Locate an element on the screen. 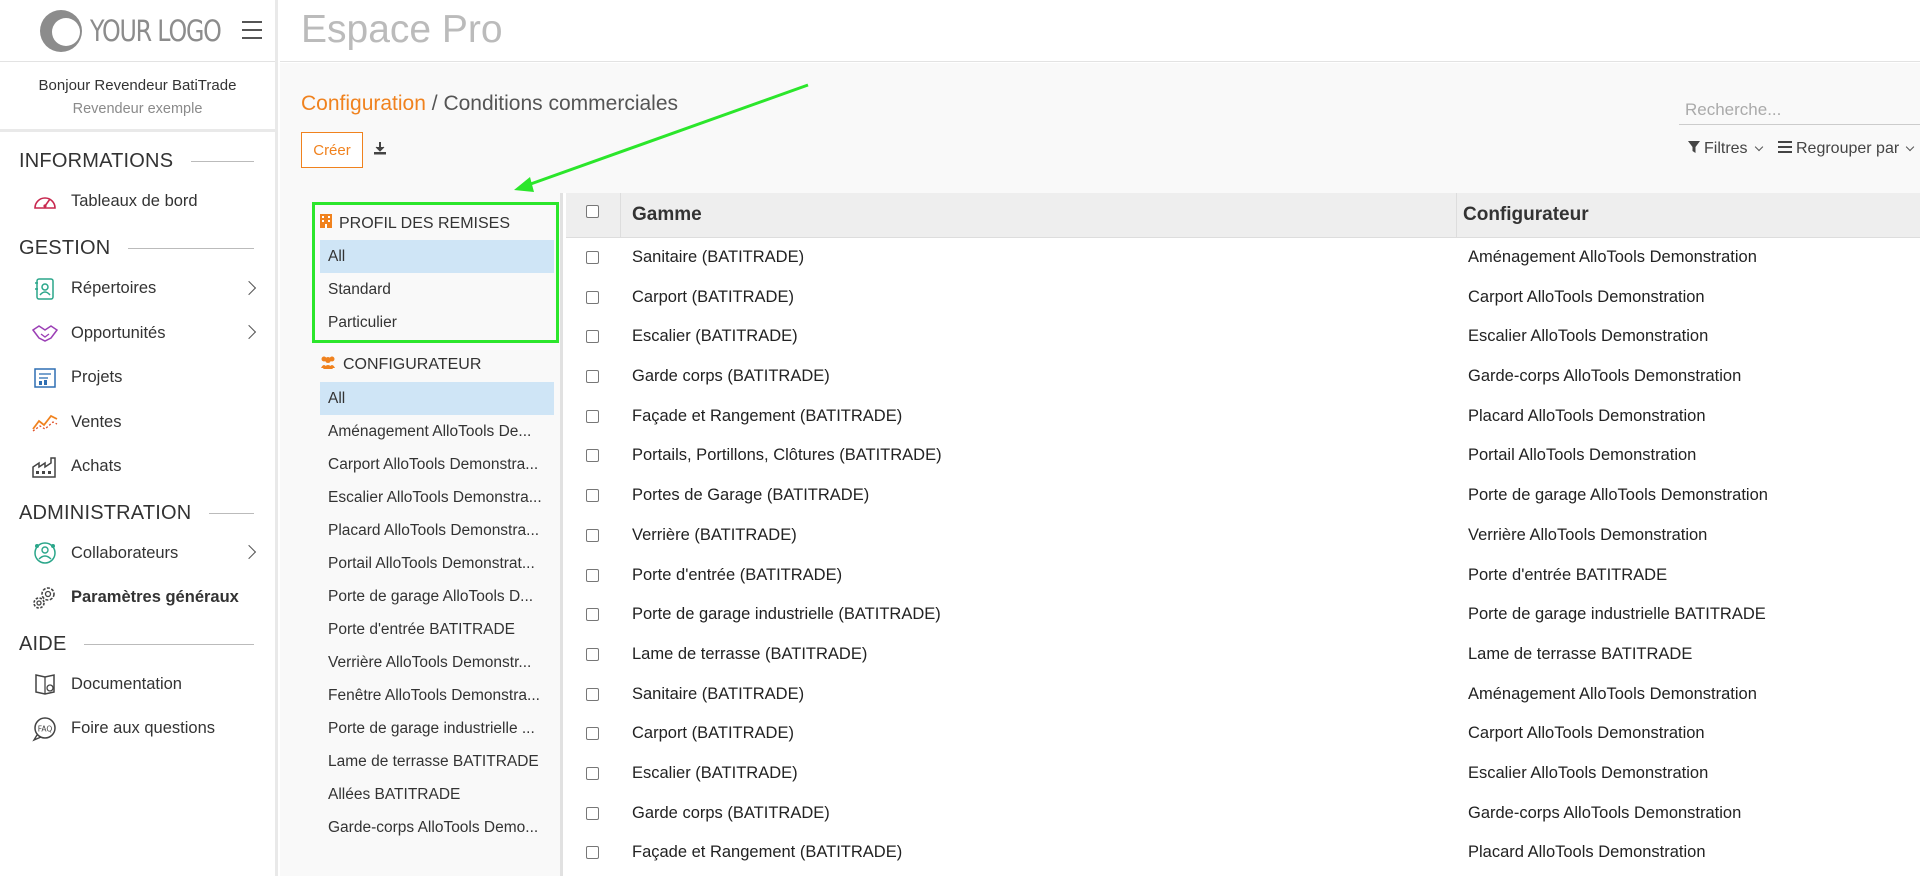  table-header: Gamme Configurateur is located at coordinates (1243, 215).